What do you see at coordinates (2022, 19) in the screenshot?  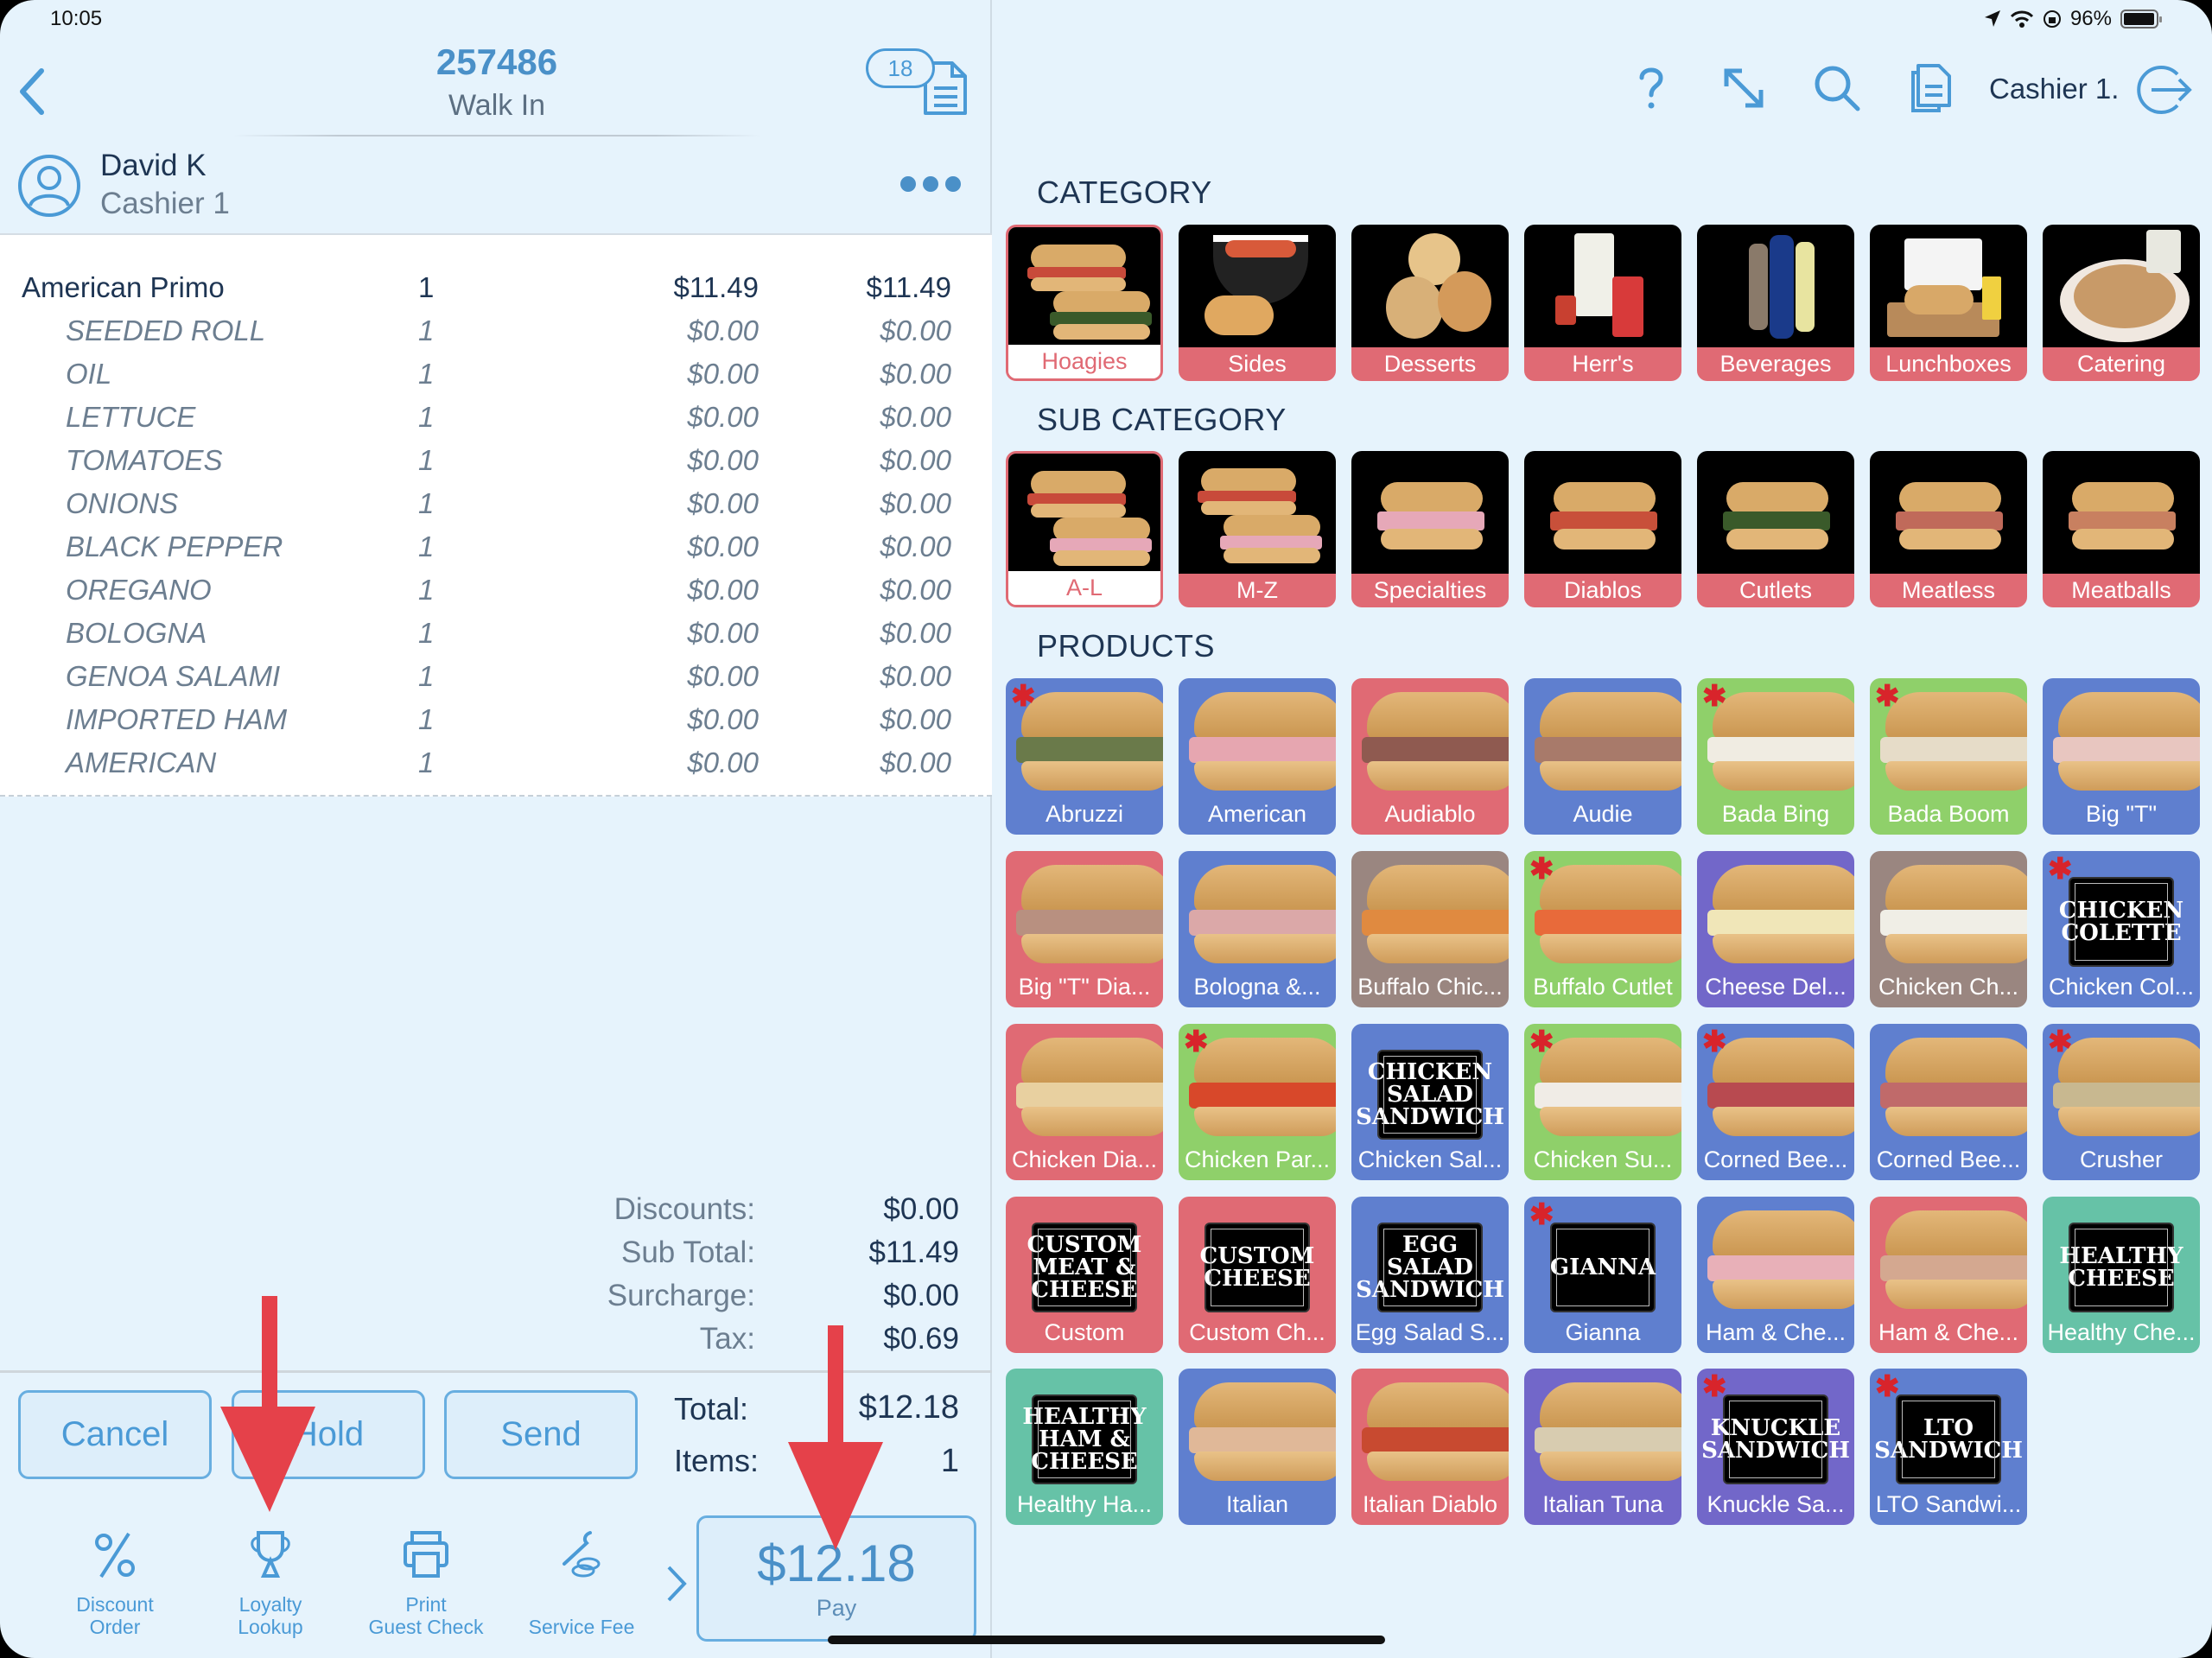 I see `wifi-icon` at bounding box center [2022, 19].